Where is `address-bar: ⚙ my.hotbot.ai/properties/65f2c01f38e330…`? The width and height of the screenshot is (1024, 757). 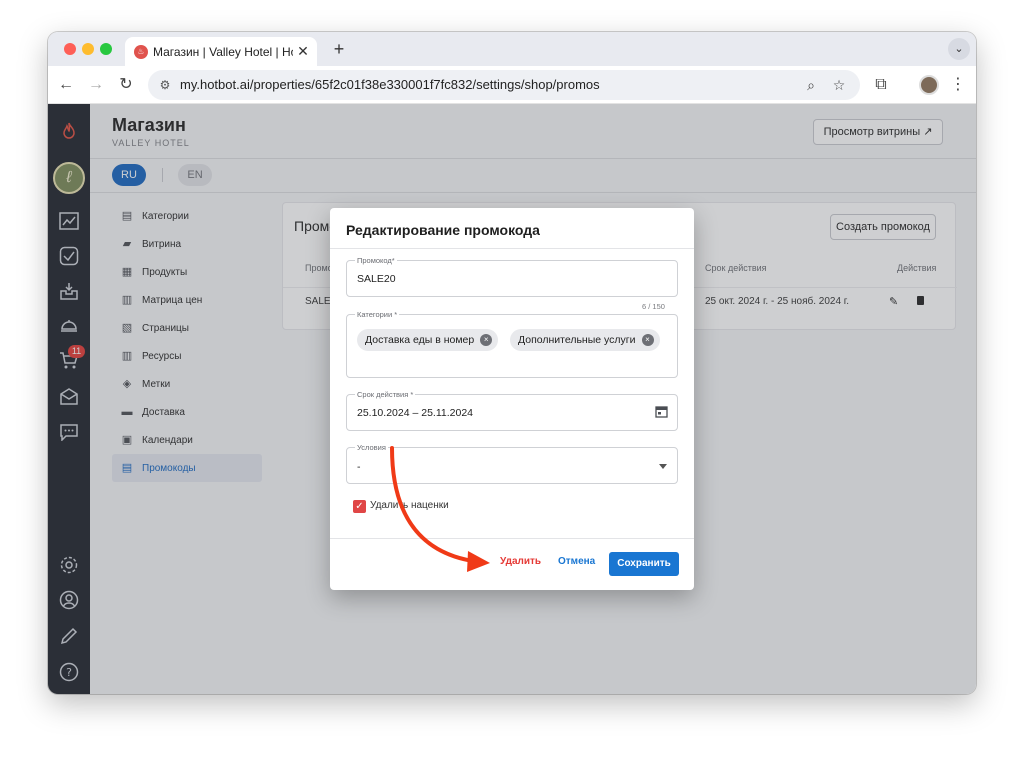
address-bar: ⚙ my.hotbot.ai/properties/65f2c01f38e330… is located at coordinates (504, 85).